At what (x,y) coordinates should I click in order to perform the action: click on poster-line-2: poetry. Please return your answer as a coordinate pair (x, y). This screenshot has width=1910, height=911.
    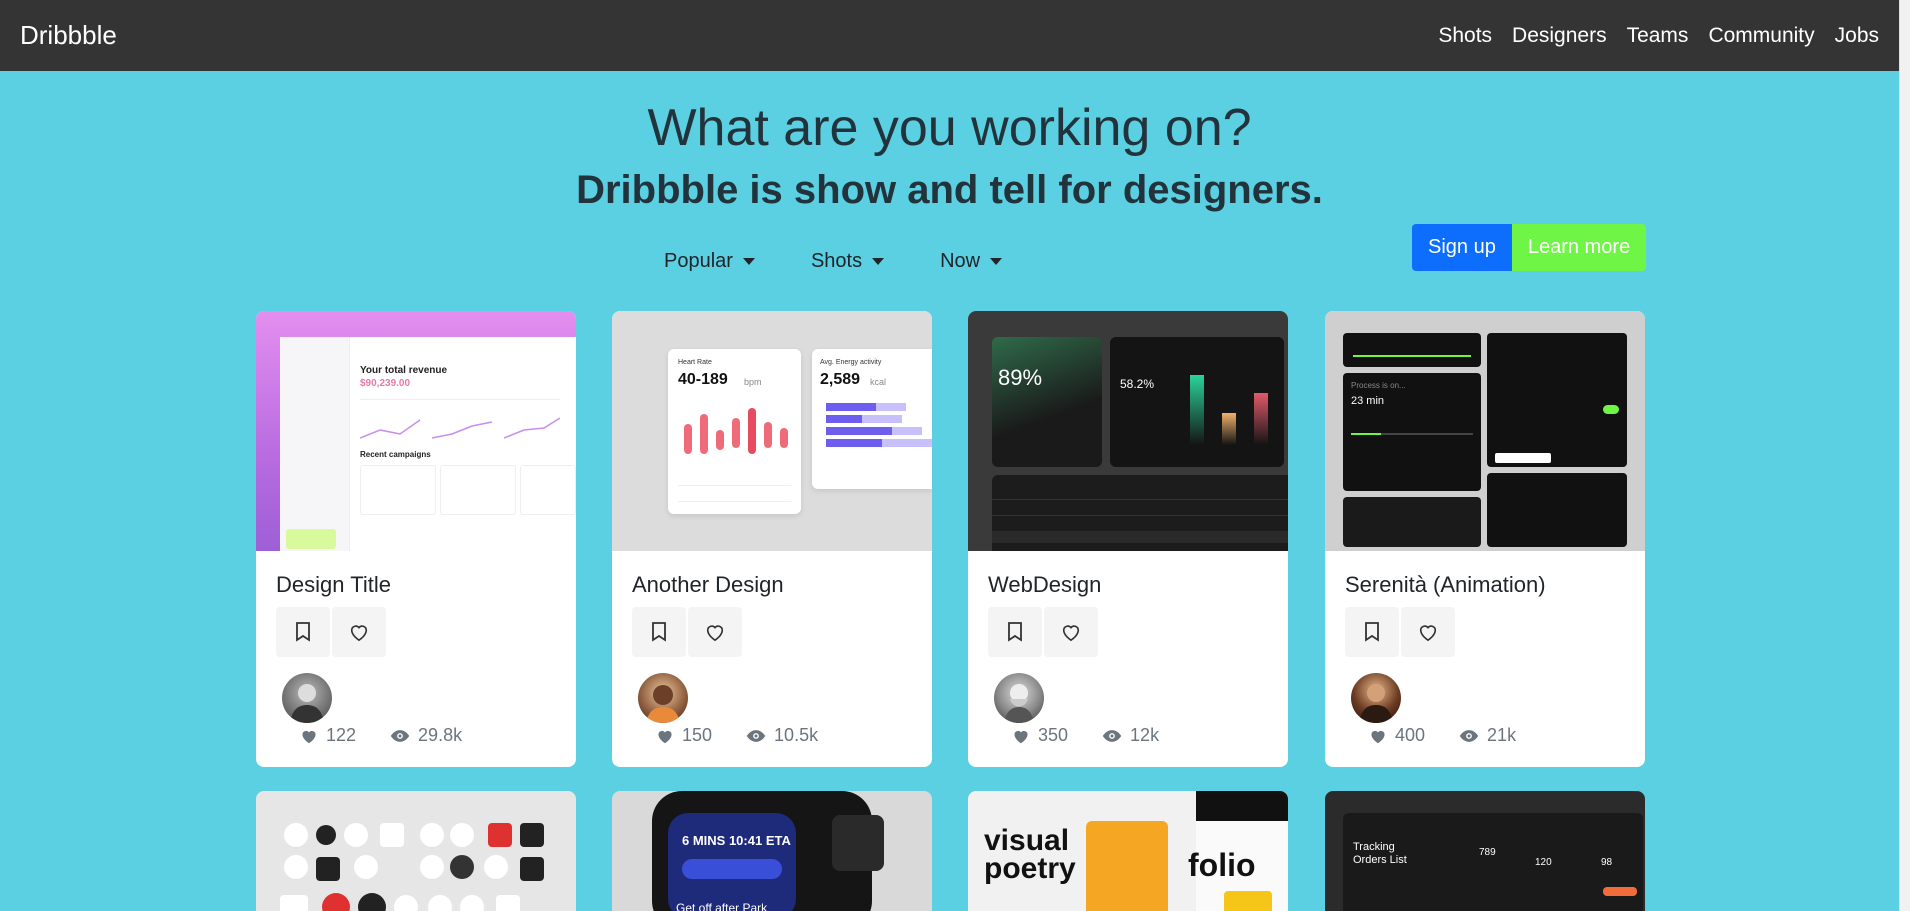
    Looking at the image, I should click on (1030, 868).